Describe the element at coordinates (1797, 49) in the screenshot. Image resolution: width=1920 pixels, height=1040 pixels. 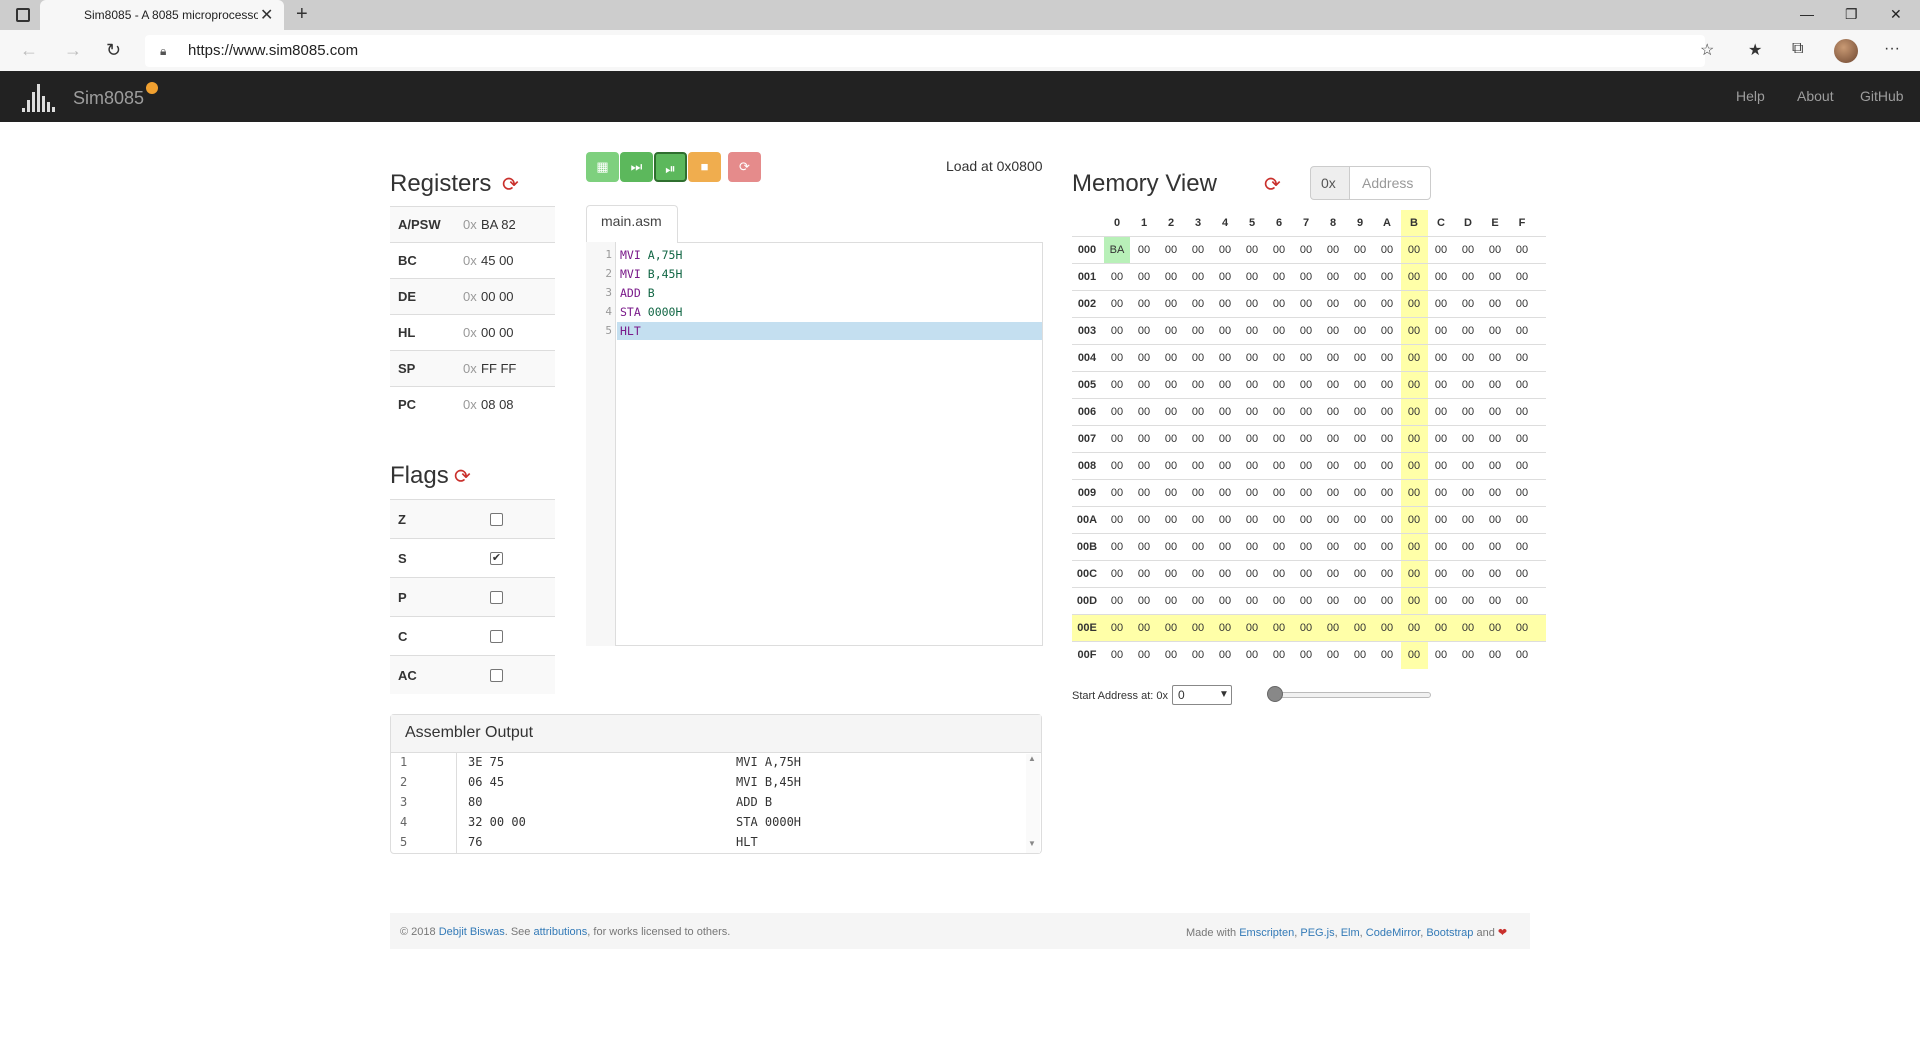
I see `collections-icon: ⧉` at that location.